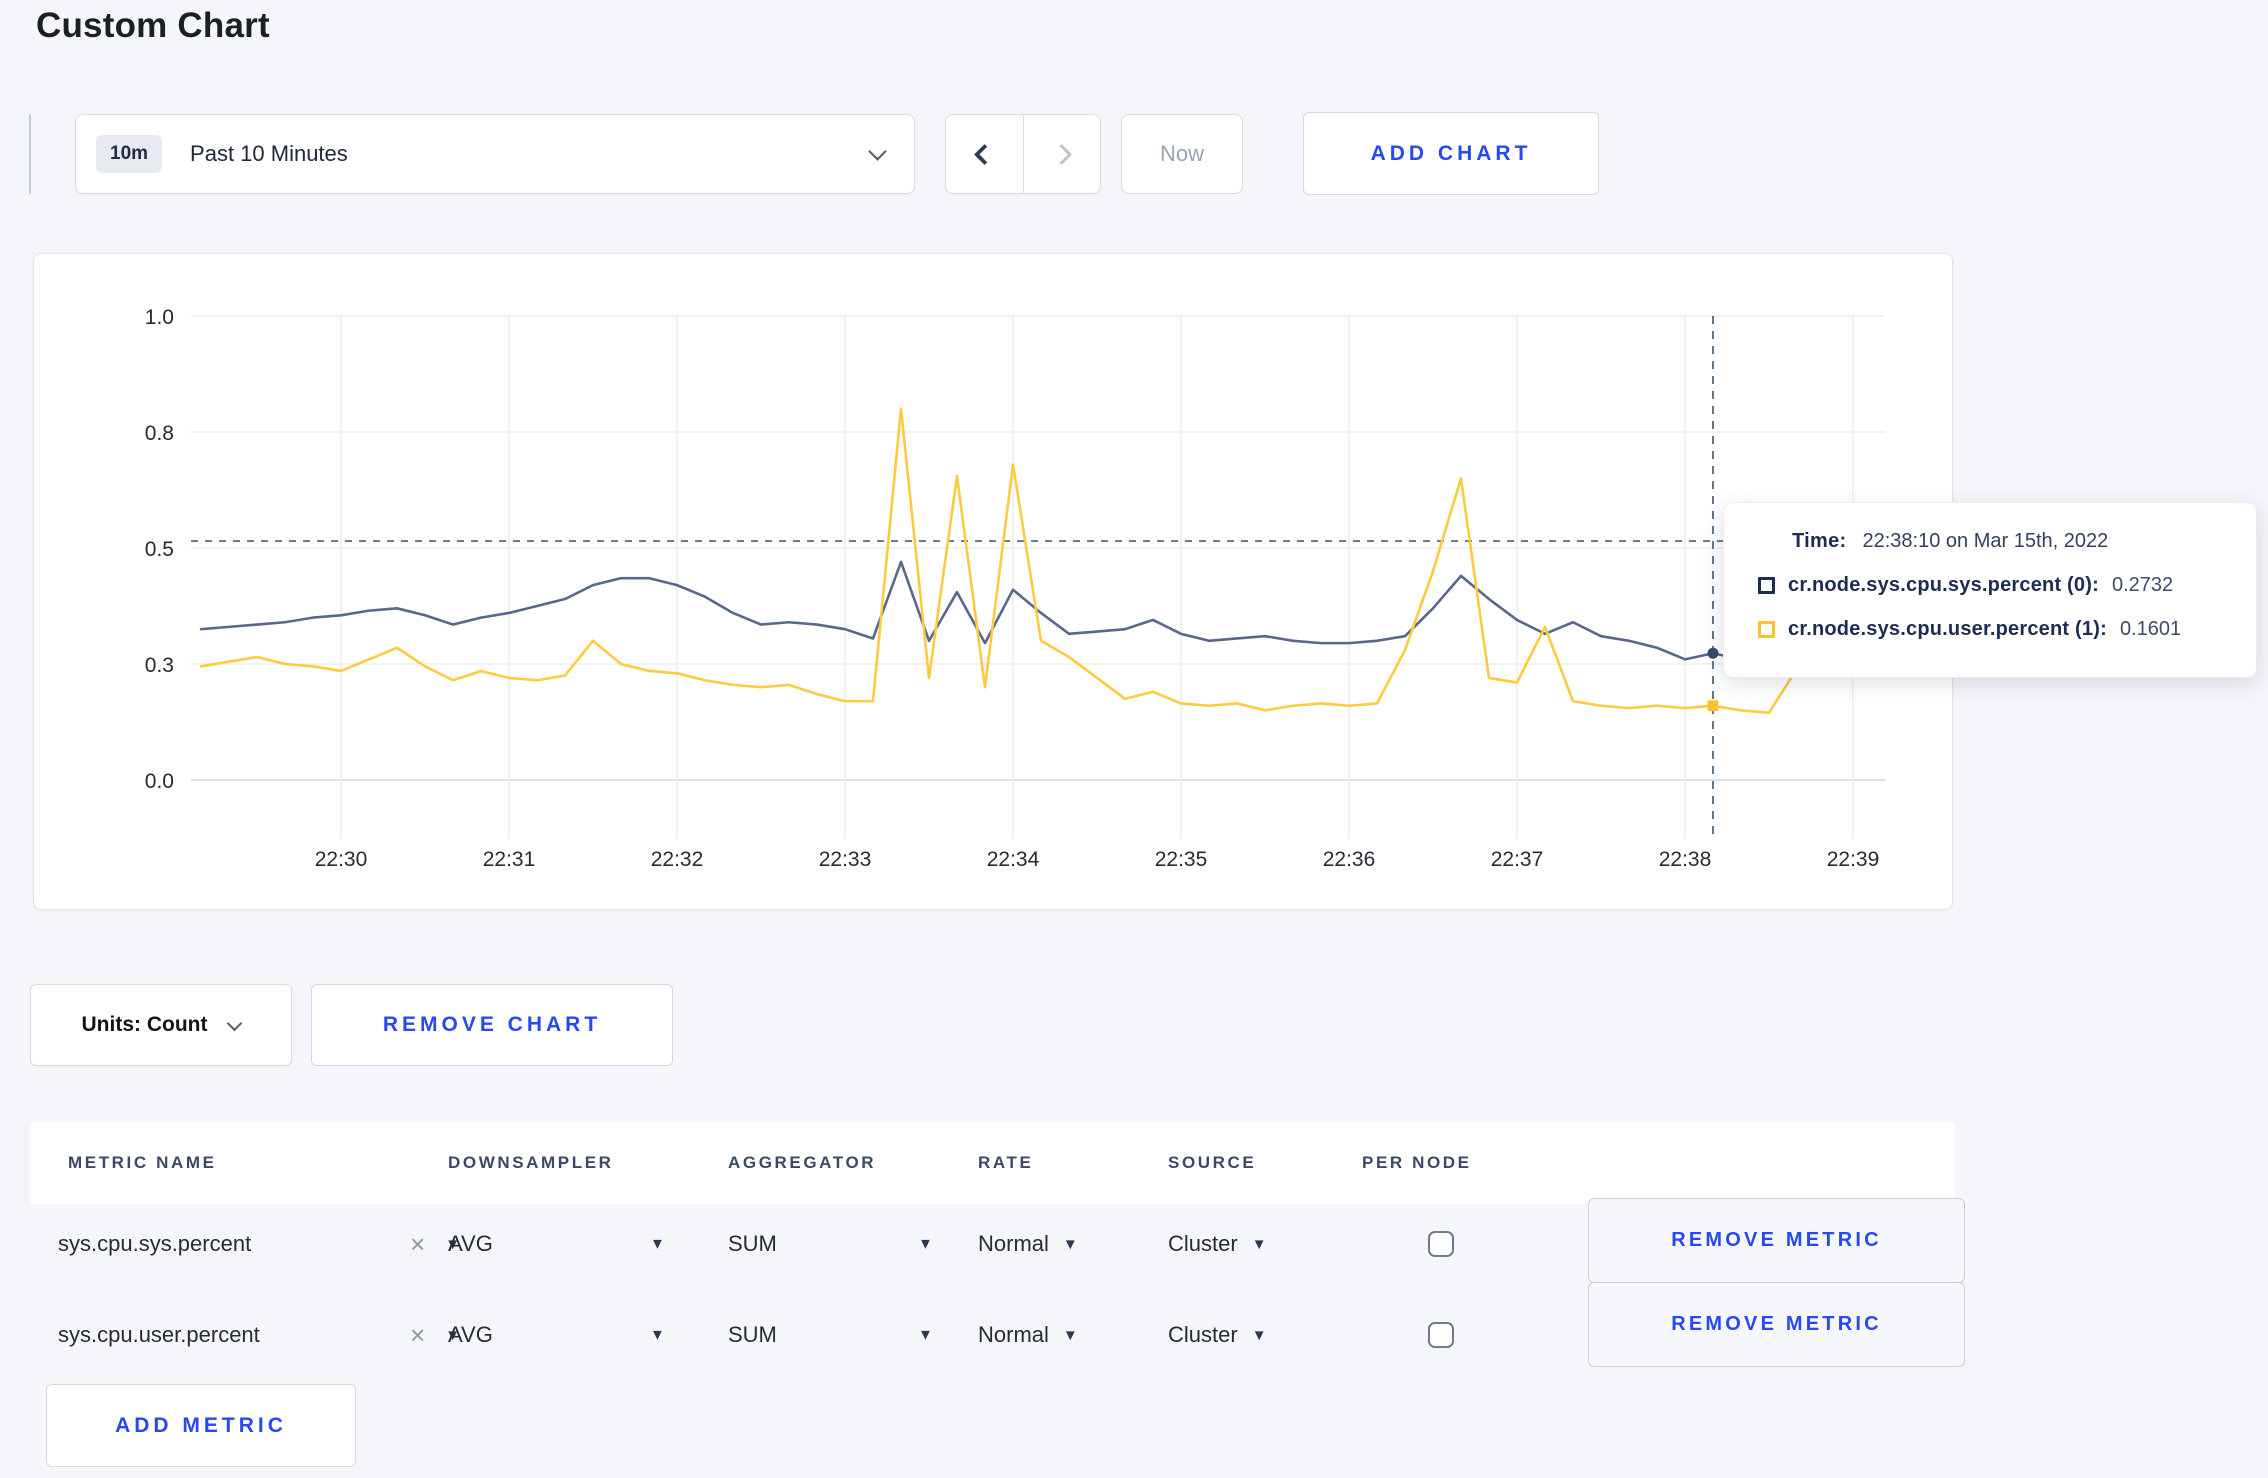  Describe the element at coordinates (1985, 541) in the screenshot. I see `tooltip-time-value: 22:38:10 on Mar 15th, 2022` at that location.